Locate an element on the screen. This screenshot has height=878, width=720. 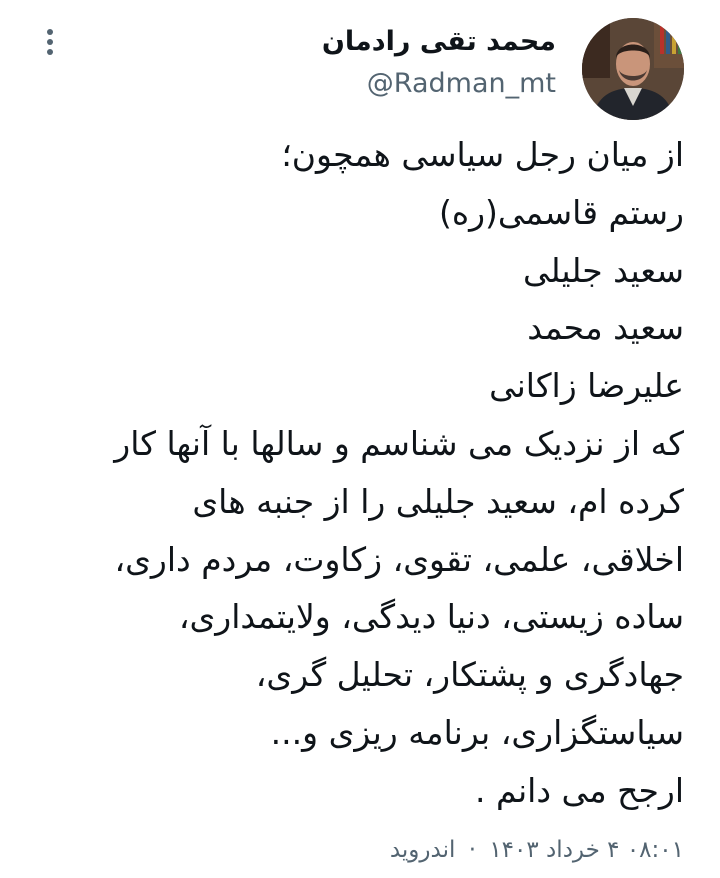
tweet-date: ۴ خرداد ۱۴۰۳ is located at coordinates (554, 850).